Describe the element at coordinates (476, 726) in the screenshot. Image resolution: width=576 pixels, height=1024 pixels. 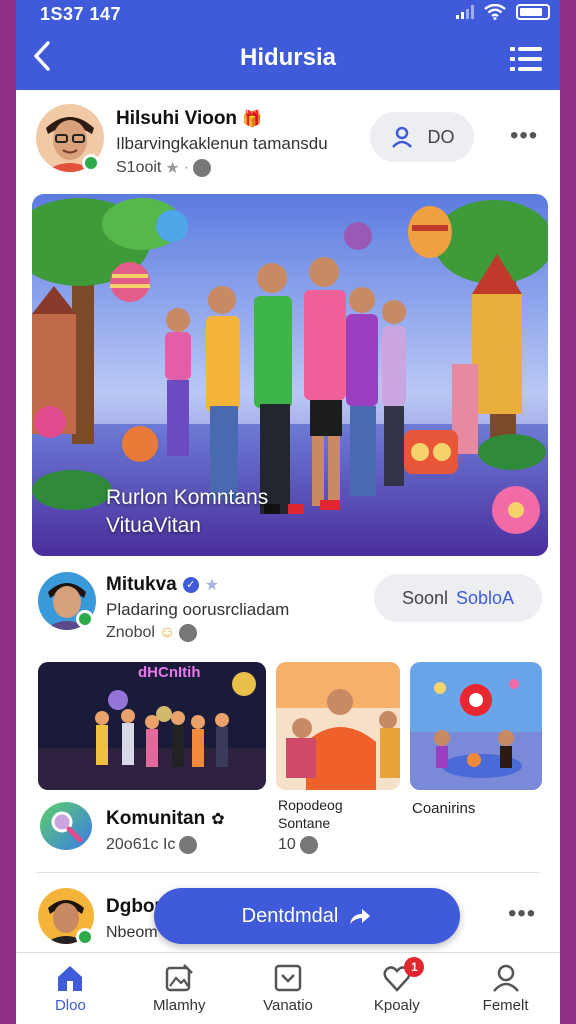
I see `thumbnail-game` at that location.